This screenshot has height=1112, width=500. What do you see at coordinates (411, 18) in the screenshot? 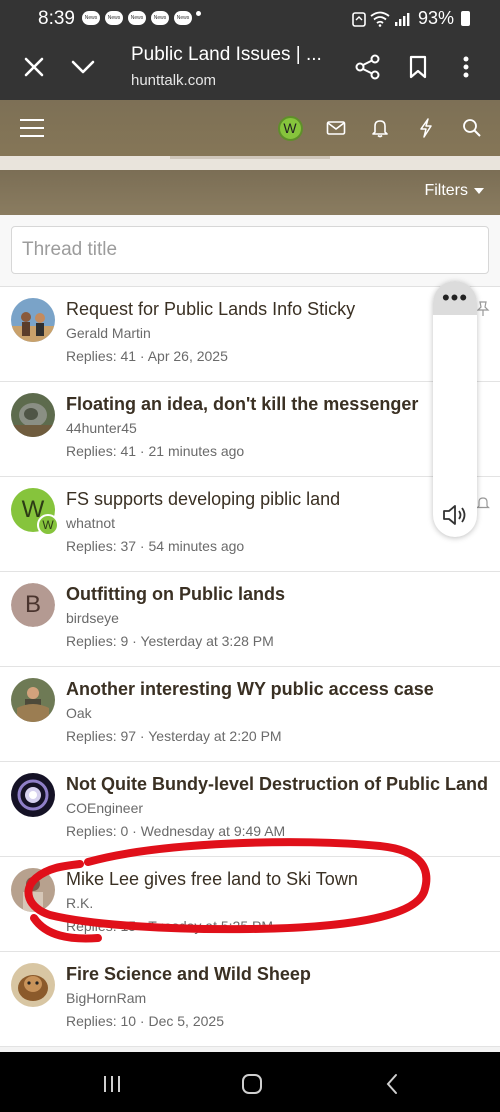
I see `system-icons: 93%` at bounding box center [411, 18].